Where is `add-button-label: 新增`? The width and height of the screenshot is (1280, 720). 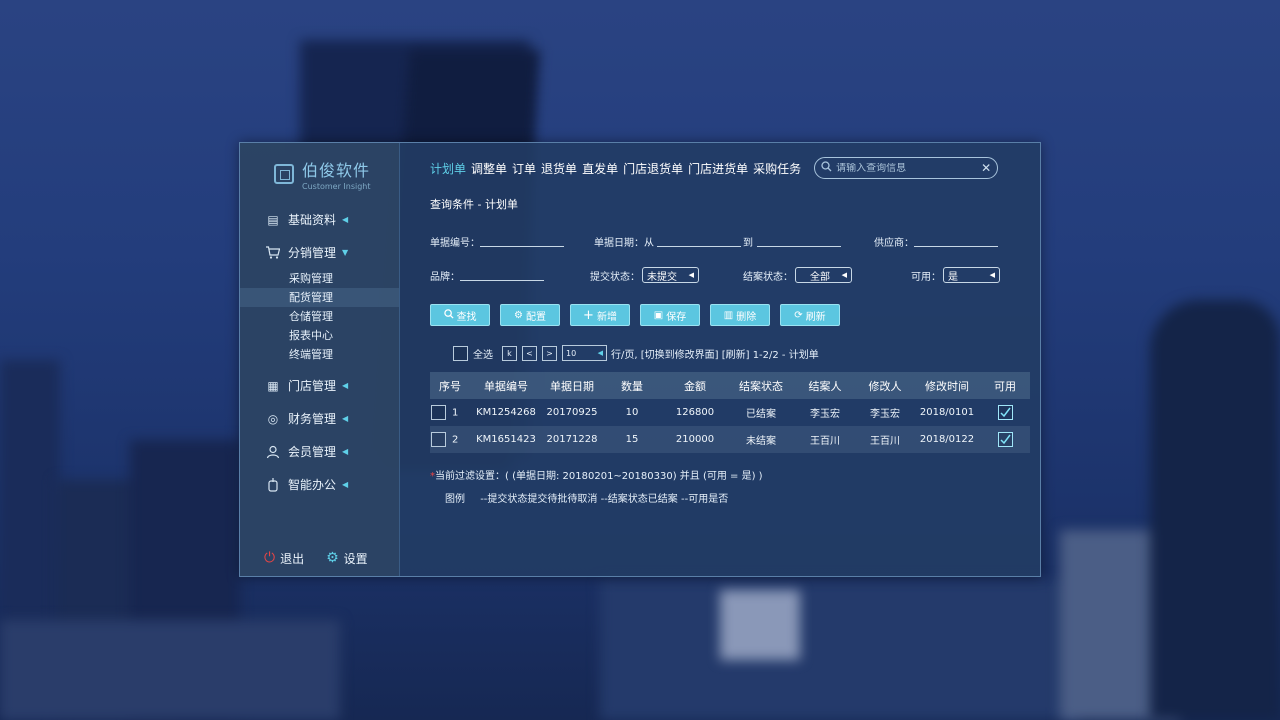
add-button-label: 新增 is located at coordinates (606, 317).